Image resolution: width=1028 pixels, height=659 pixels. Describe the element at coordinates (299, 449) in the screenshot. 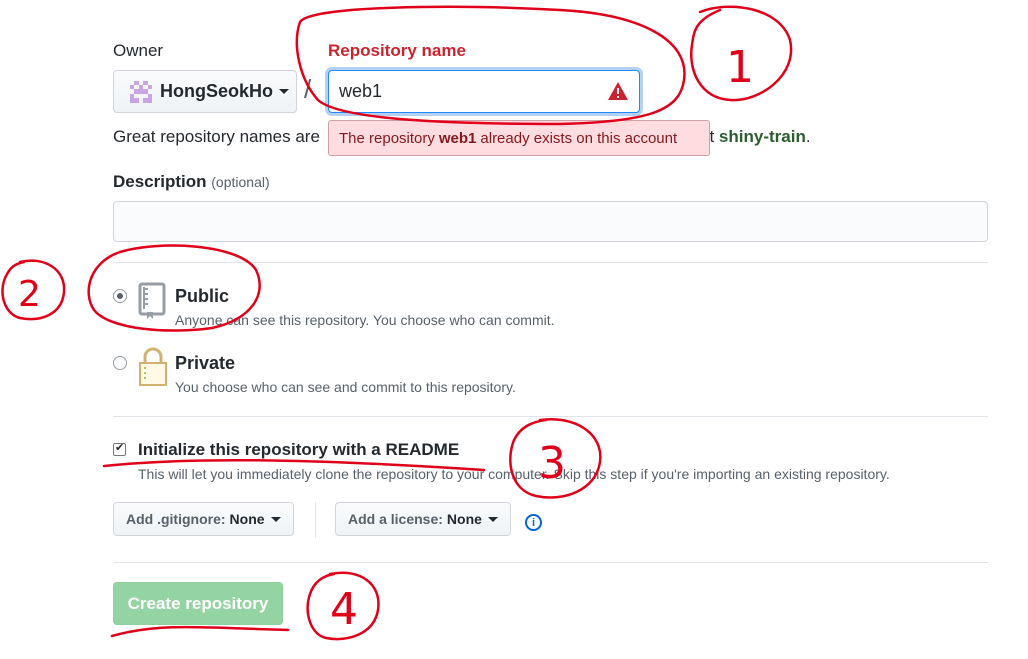

I see `init-readme-title: Initialize this repository with a README` at that location.